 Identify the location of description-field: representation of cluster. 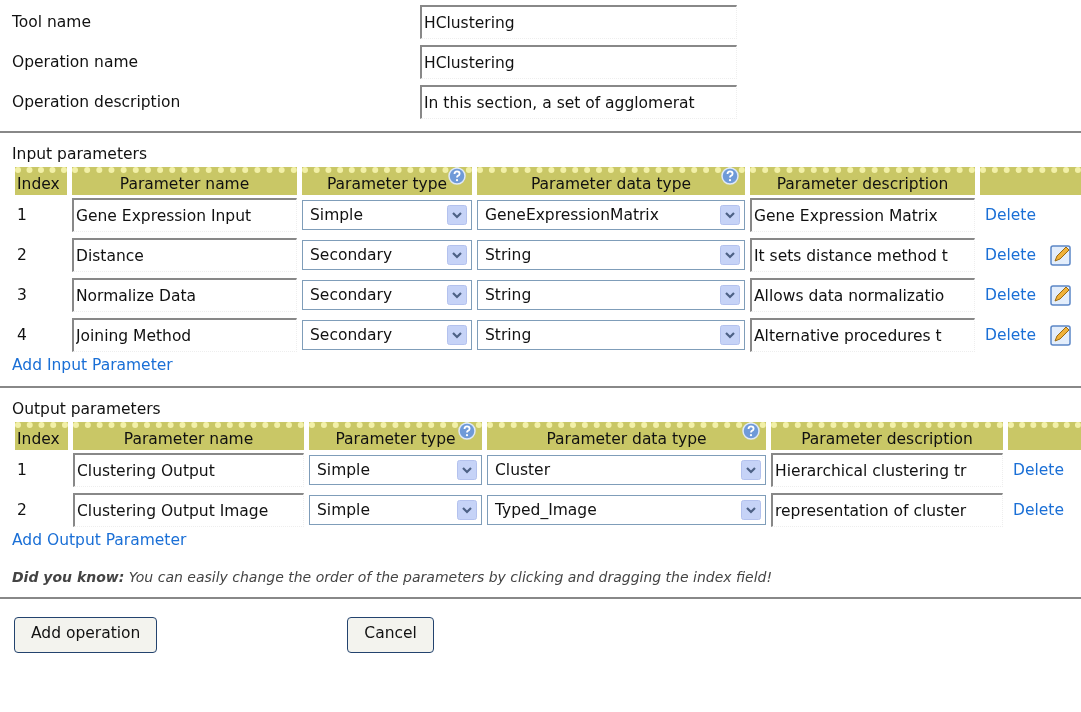
(887, 510).